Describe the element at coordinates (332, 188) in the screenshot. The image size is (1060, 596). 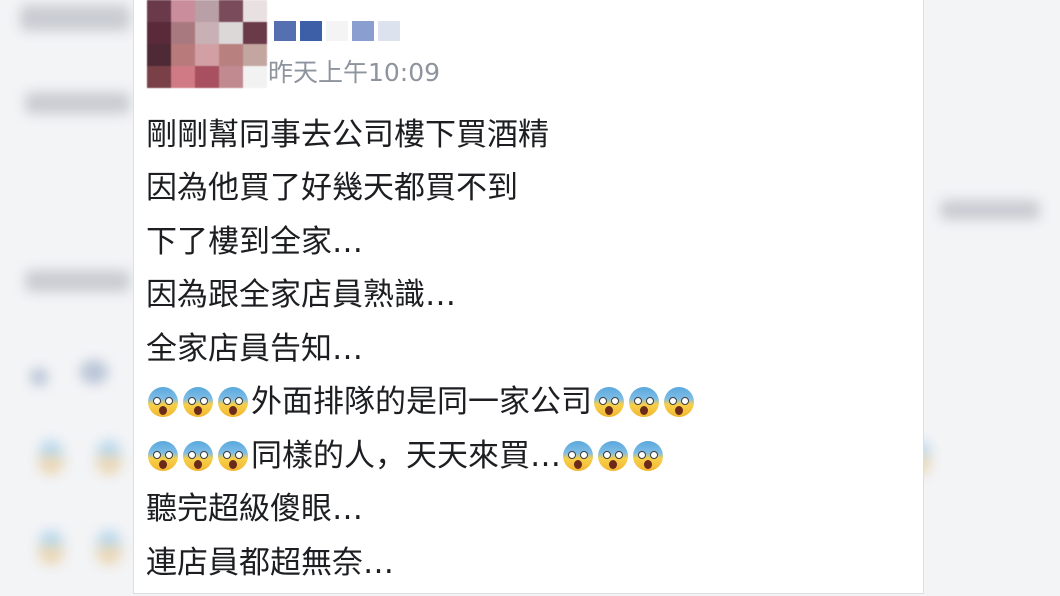
I see `post-line-text: 因為他買了好幾天都買不到` at that location.